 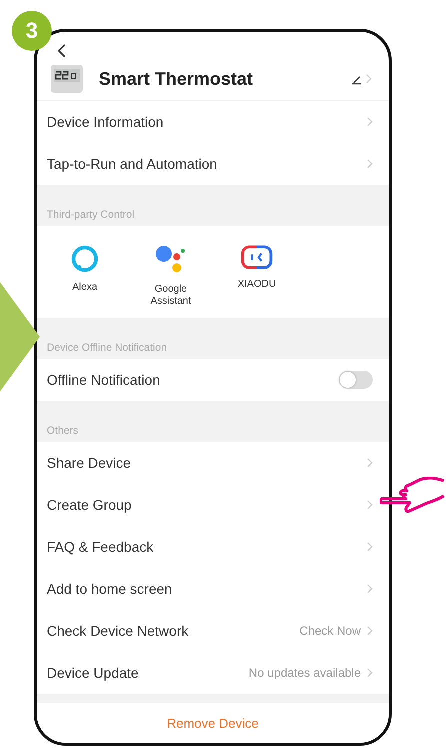 I want to click on service-label: Google Assistant, so click(x=171, y=296).